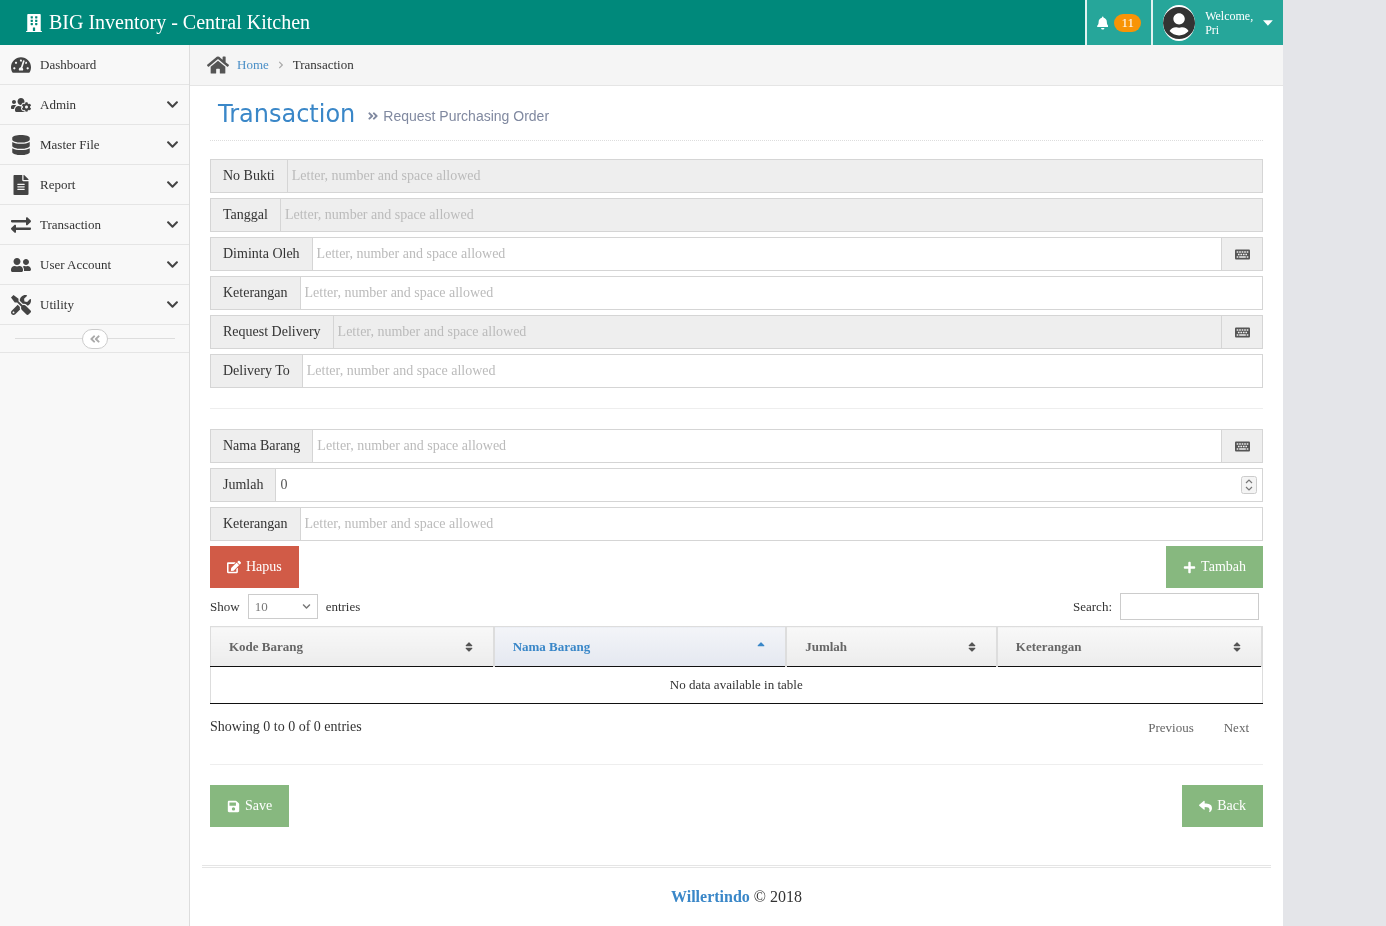 Image resolution: width=1386 pixels, height=926 pixels. Describe the element at coordinates (272, 332) in the screenshot. I see `field-label: Request Delivery` at that location.